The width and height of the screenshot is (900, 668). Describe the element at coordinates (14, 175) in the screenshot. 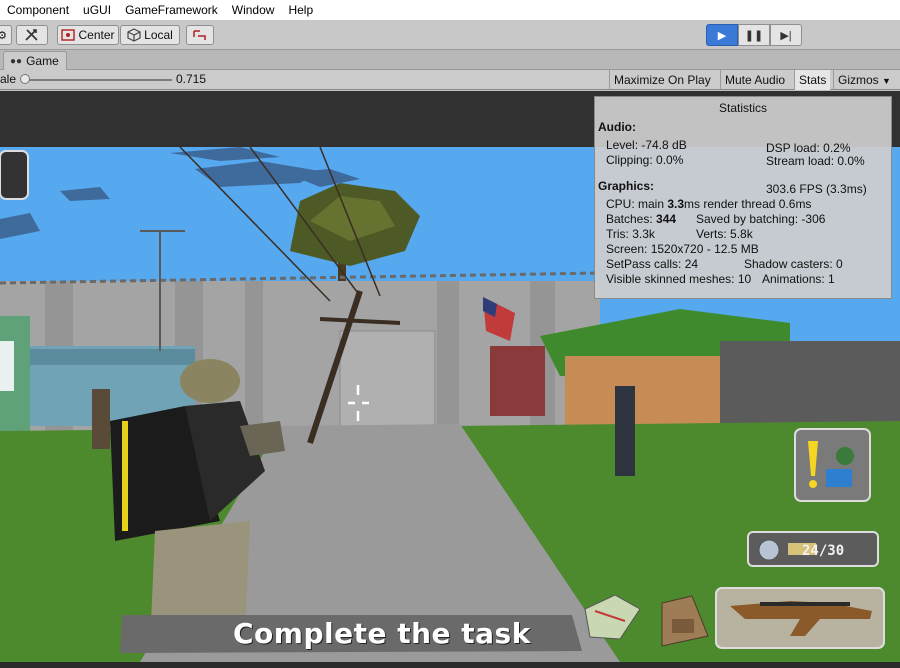

I see `hud-left-button` at that location.